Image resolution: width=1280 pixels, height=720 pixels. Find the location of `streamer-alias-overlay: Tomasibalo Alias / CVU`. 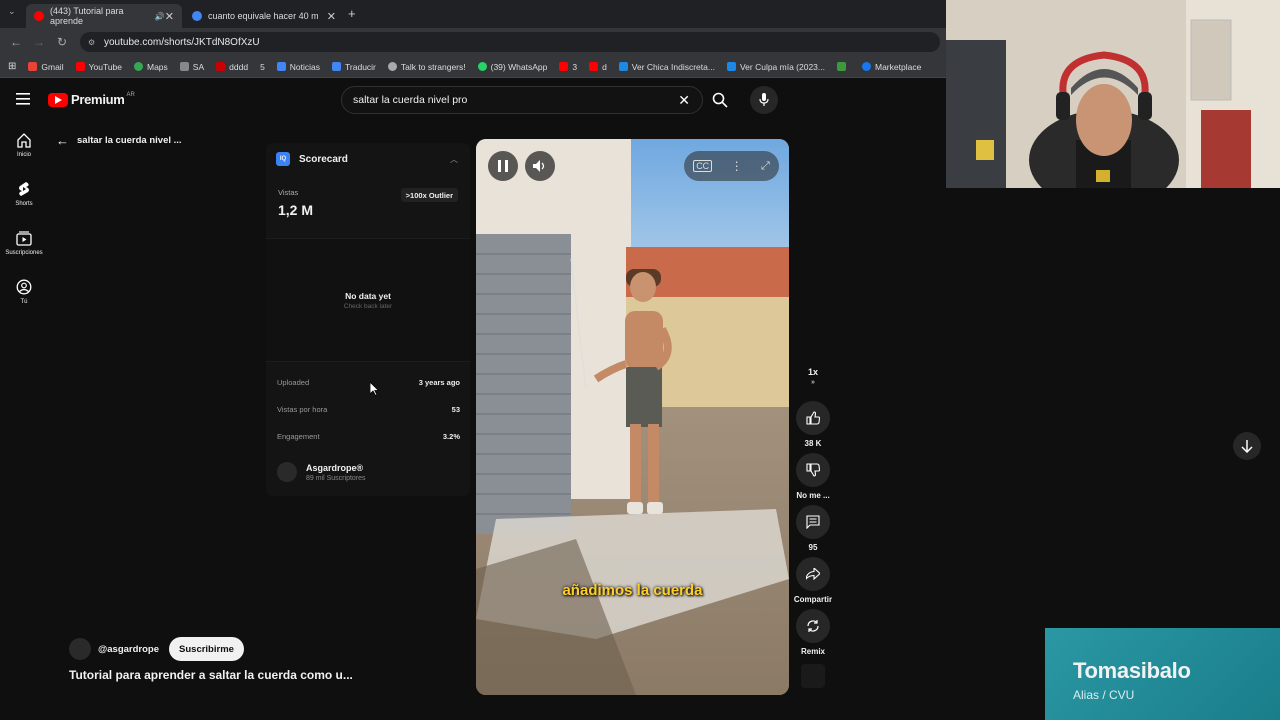

streamer-alias-overlay: Tomasibalo Alias / CVU is located at coordinates (1162, 674).